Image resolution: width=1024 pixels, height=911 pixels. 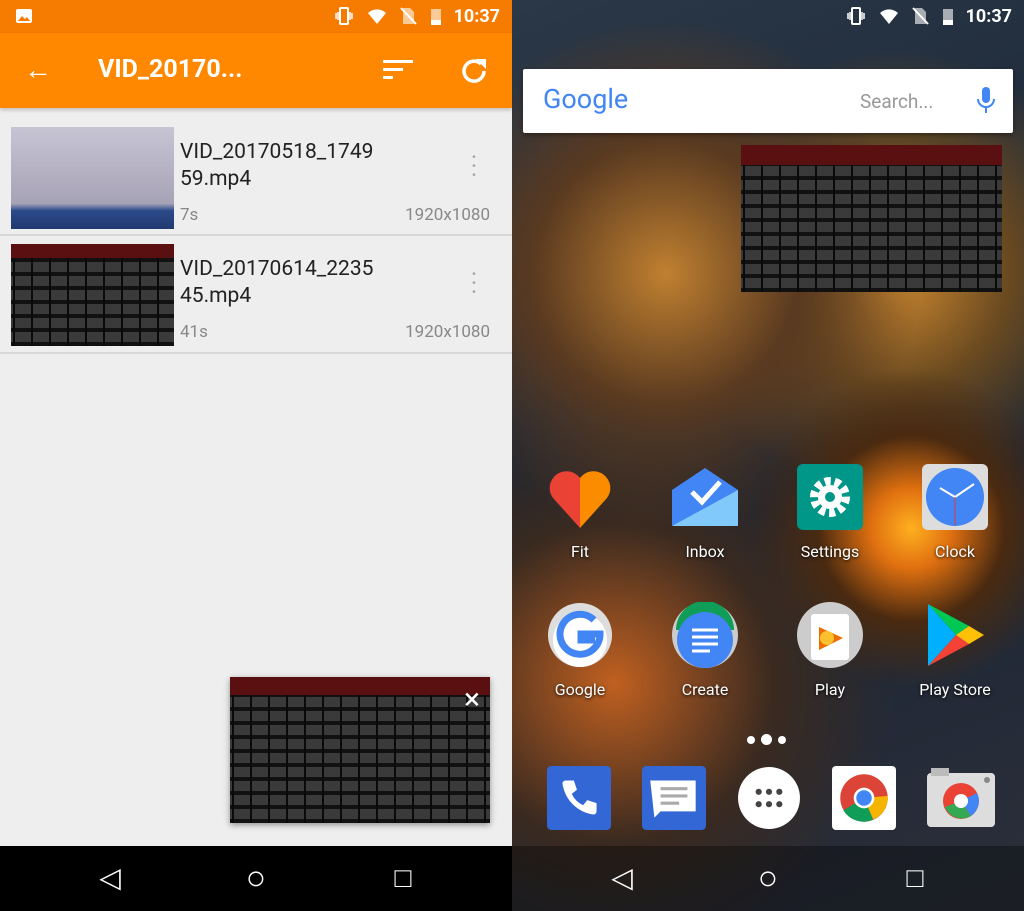 What do you see at coordinates (956, 635) in the screenshot?
I see `play-store-icon` at bounding box center [956, 635].